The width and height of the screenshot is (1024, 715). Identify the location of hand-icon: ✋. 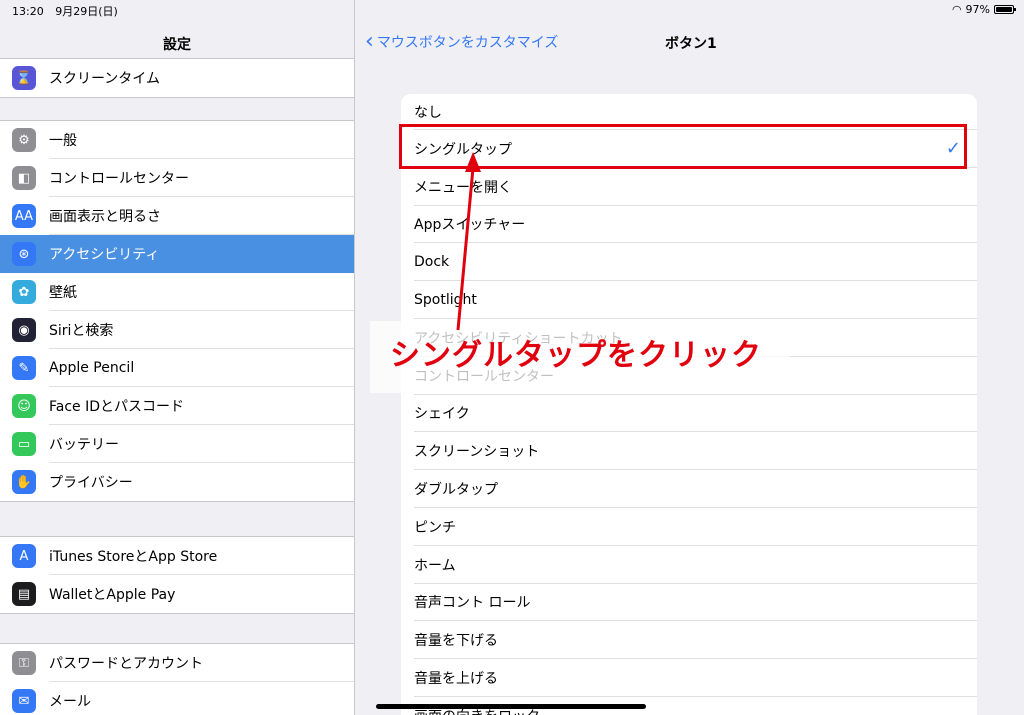
(24, 482).